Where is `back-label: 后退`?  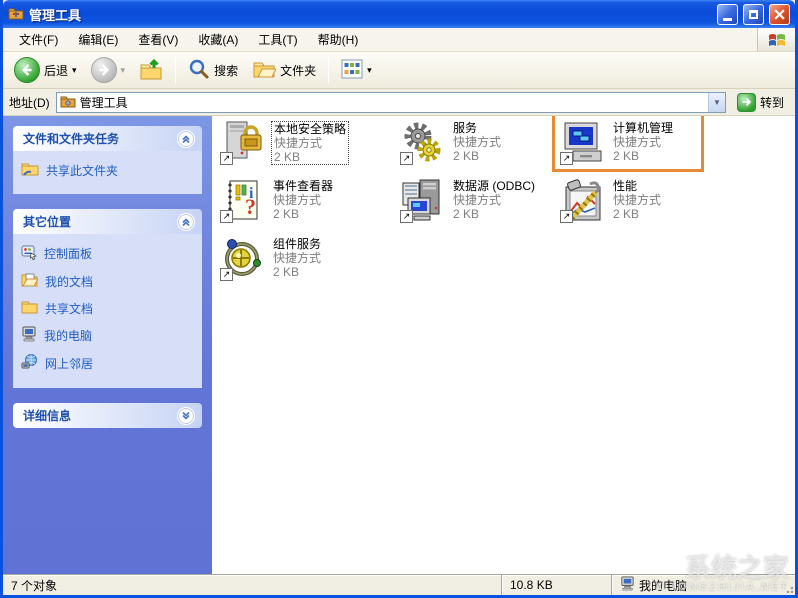 back-label: 后退 is located at coordinates (56, 70).